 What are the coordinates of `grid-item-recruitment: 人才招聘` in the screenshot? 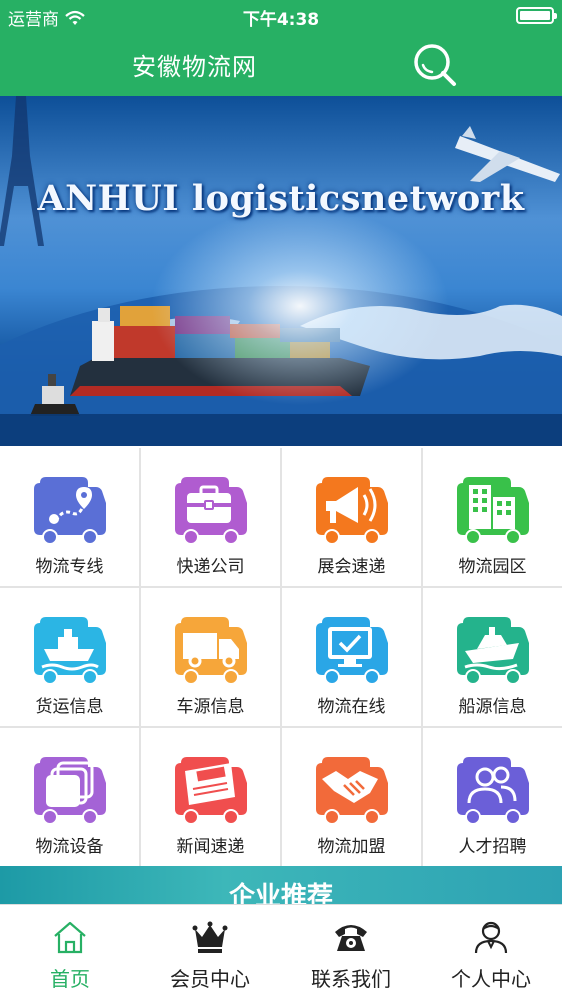 It's located at (492, 797).